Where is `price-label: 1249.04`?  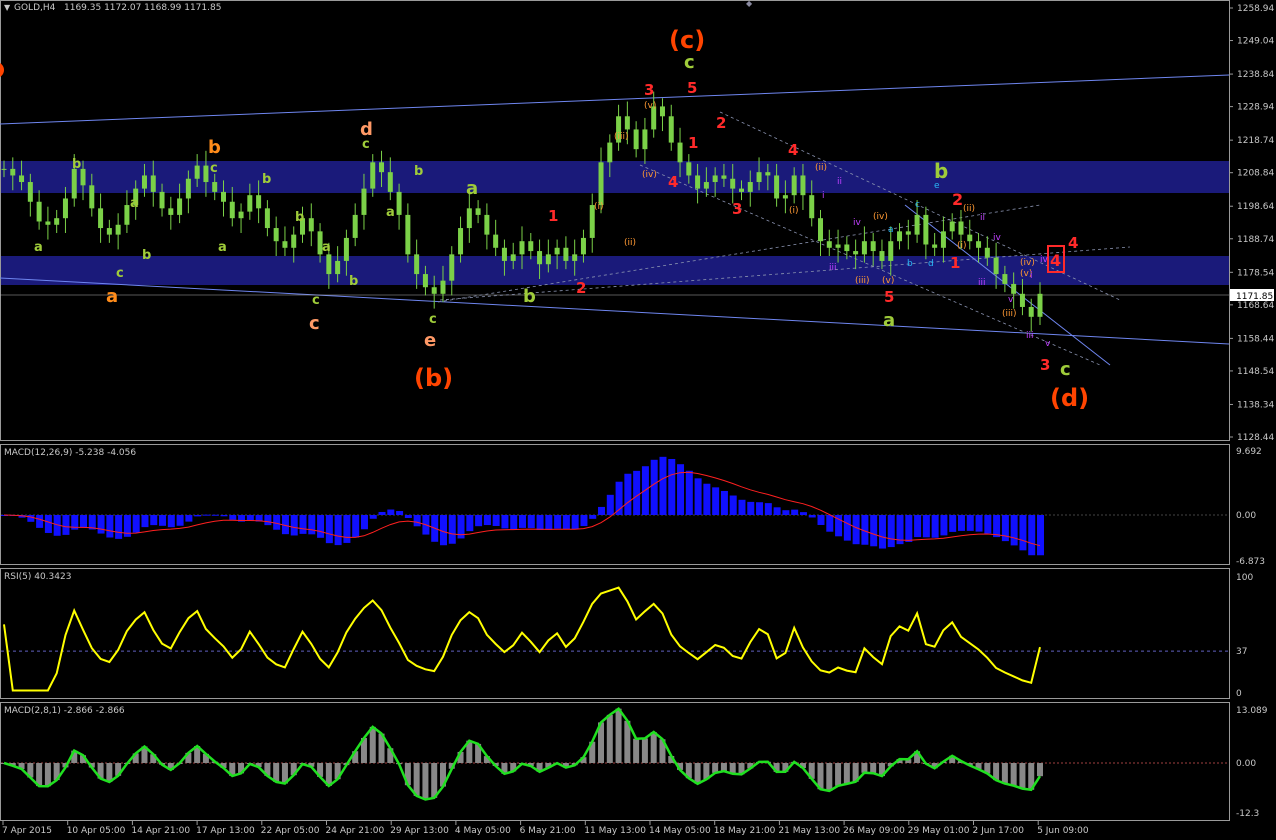
price-label: 1249.04 is located at coordinates (1255, 42).